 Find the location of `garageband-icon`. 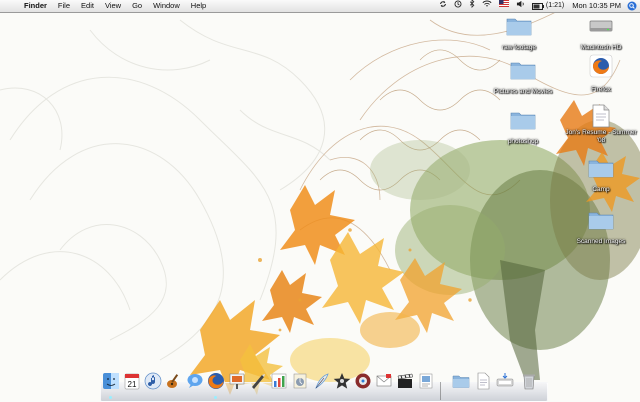

garageband-icon is located at coordinates (173, 381).